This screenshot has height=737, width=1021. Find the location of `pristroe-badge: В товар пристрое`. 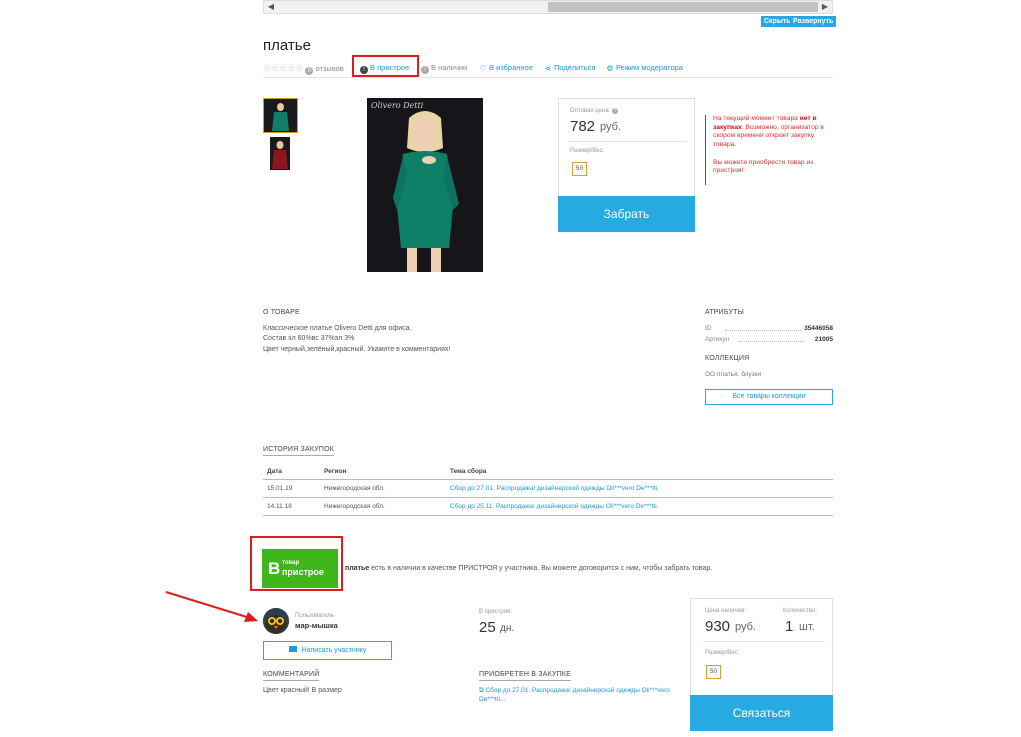

pristroe-badge: В товар пристрое is located at coordinates (300, 568).